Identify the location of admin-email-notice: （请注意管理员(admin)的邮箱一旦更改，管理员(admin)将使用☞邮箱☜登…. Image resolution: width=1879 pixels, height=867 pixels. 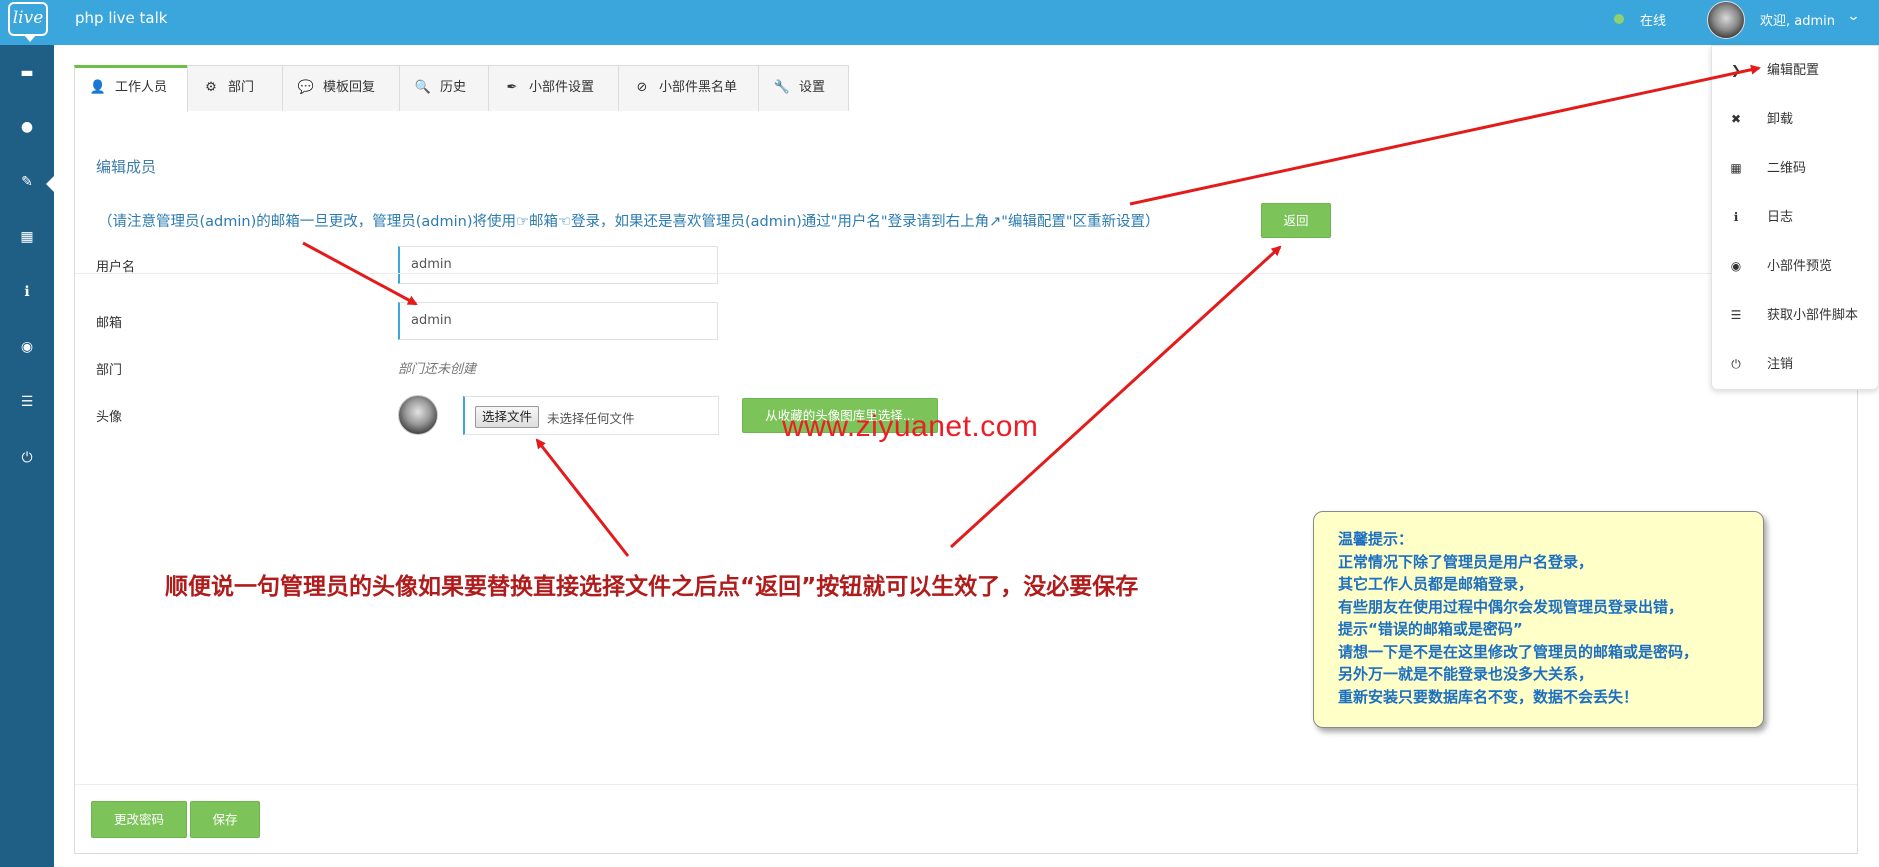
(629, 222).